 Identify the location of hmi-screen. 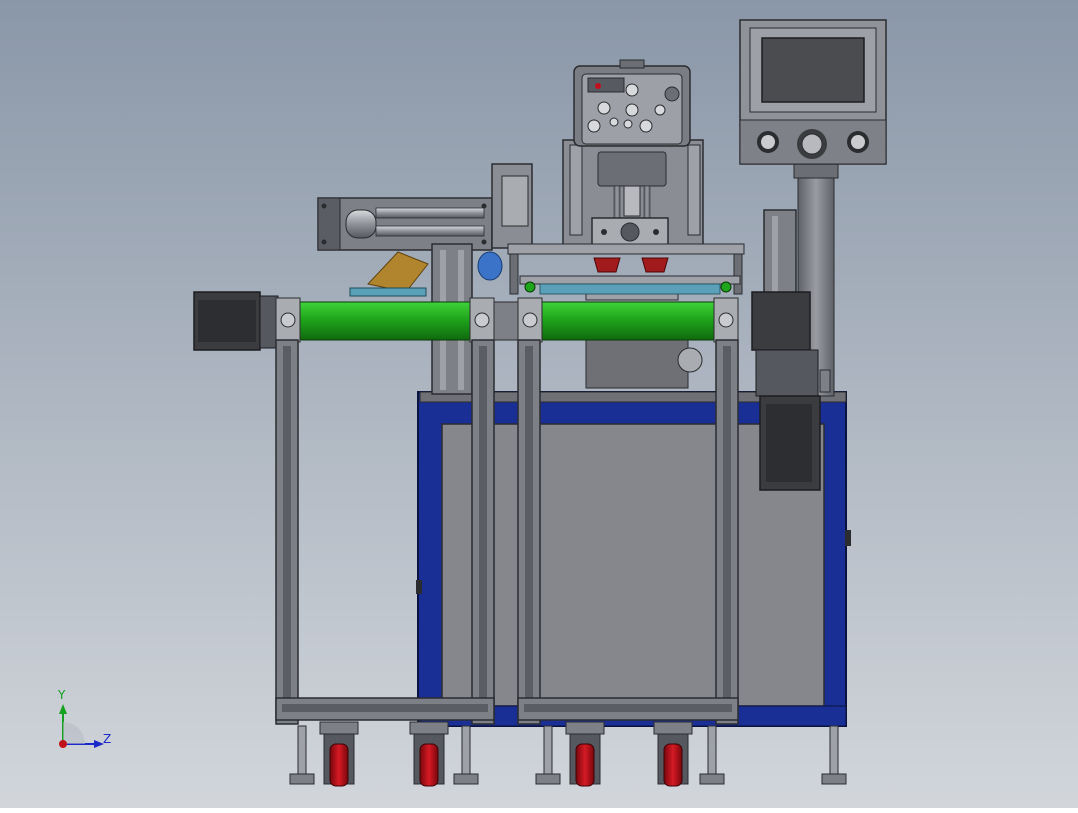
(813, 70).